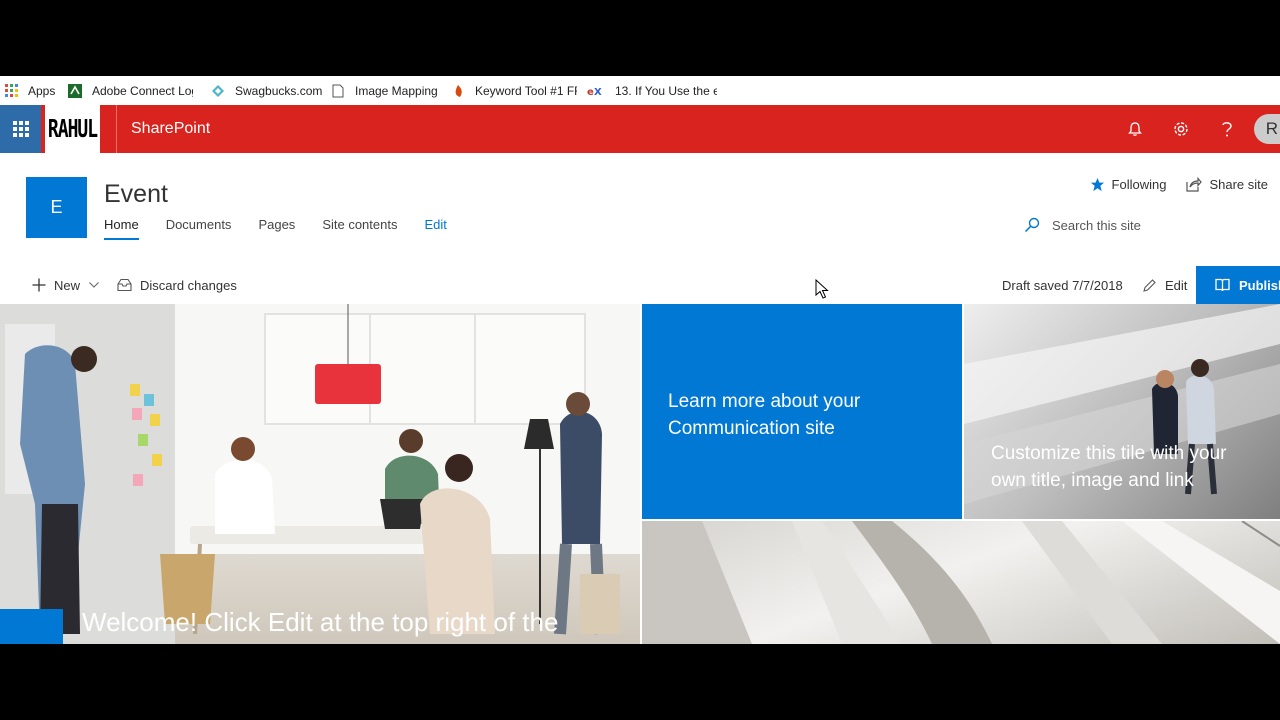 Image resolution: width=1280 pixels, height=720 pixels. I want to click on site-logo-letter: E, so click(56, 207).